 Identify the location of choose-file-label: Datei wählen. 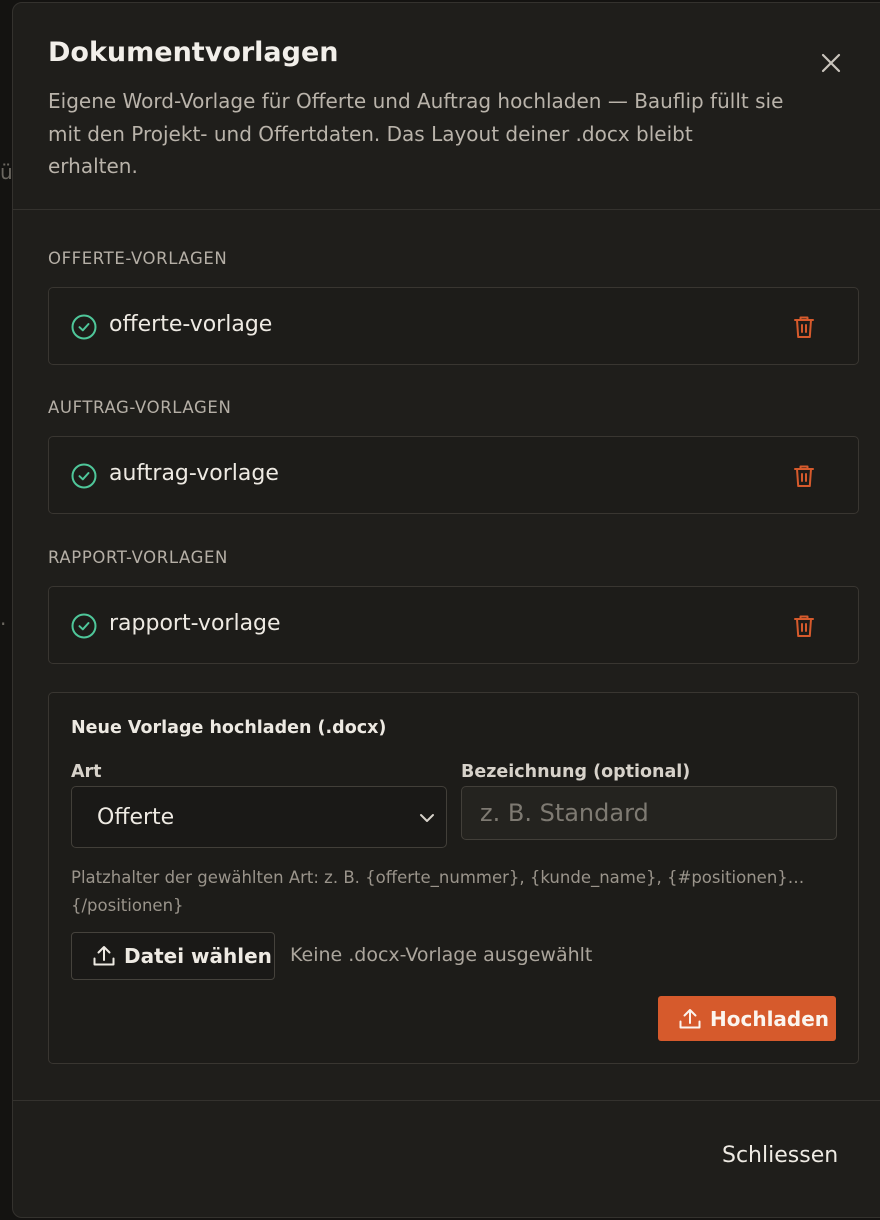
(198, 956).